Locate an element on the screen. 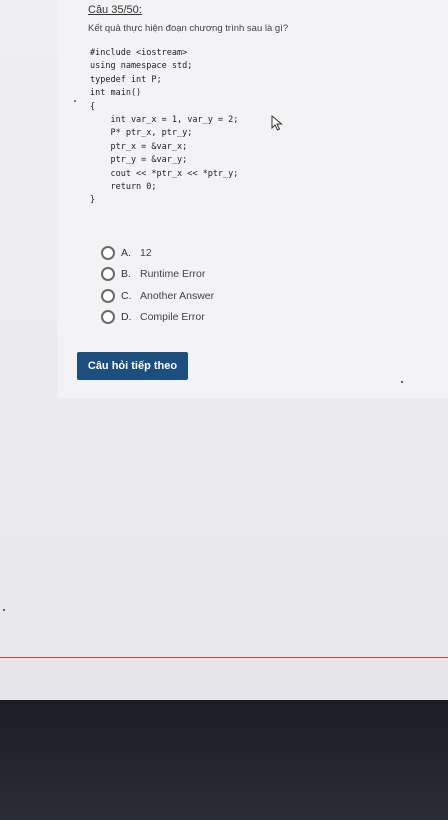  code-line: int main() is located at coordinates (116, 93).